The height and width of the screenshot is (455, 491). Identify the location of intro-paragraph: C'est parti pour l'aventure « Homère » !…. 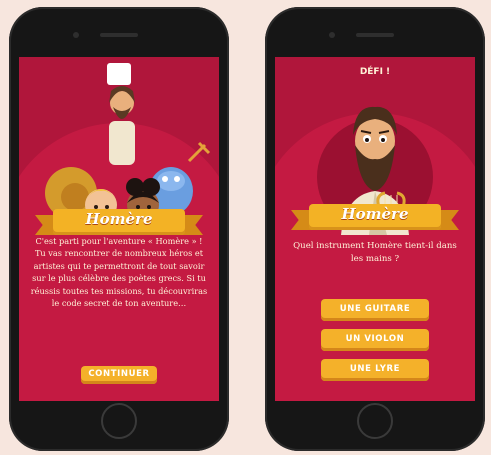
(119, 272).